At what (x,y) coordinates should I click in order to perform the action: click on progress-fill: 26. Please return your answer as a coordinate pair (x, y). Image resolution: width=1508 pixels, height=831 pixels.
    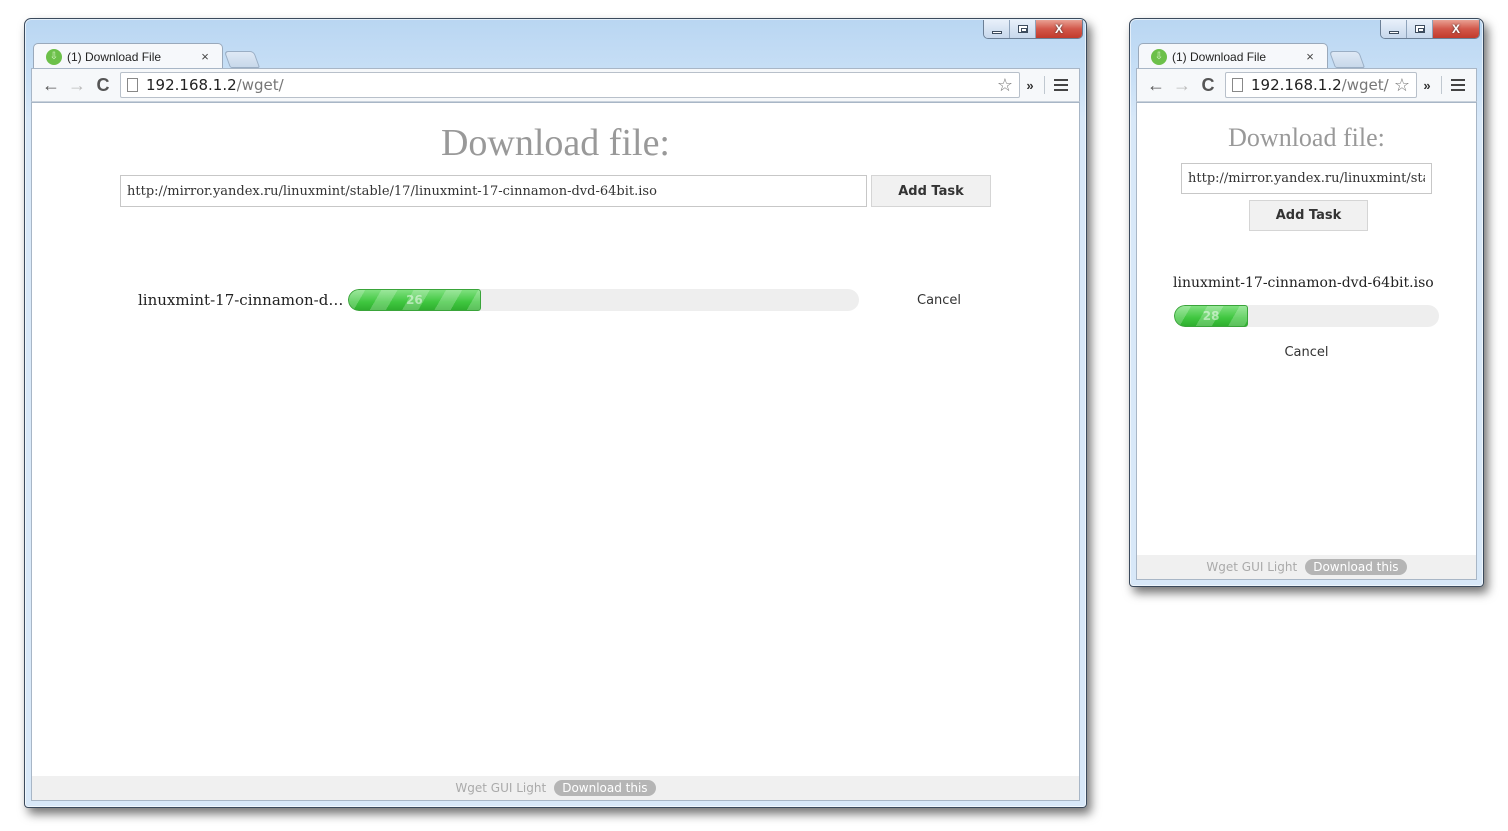
    Looking at the image, I should click on (414, 300).